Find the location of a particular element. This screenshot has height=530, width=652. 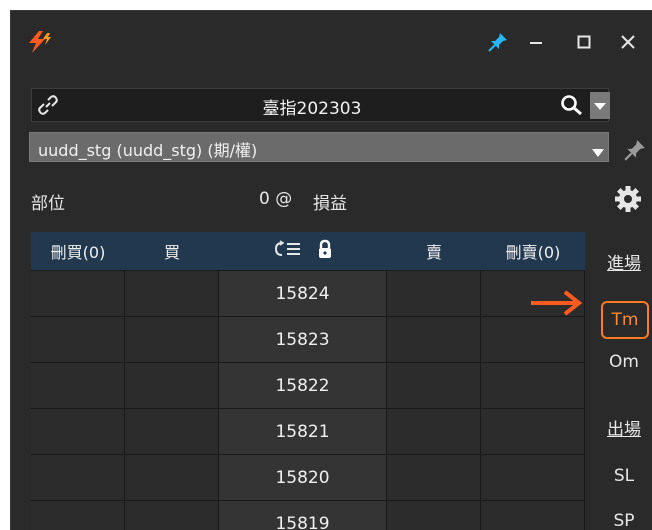

symbol-selector: 臺指202303 is located at coordinates (320, 105).